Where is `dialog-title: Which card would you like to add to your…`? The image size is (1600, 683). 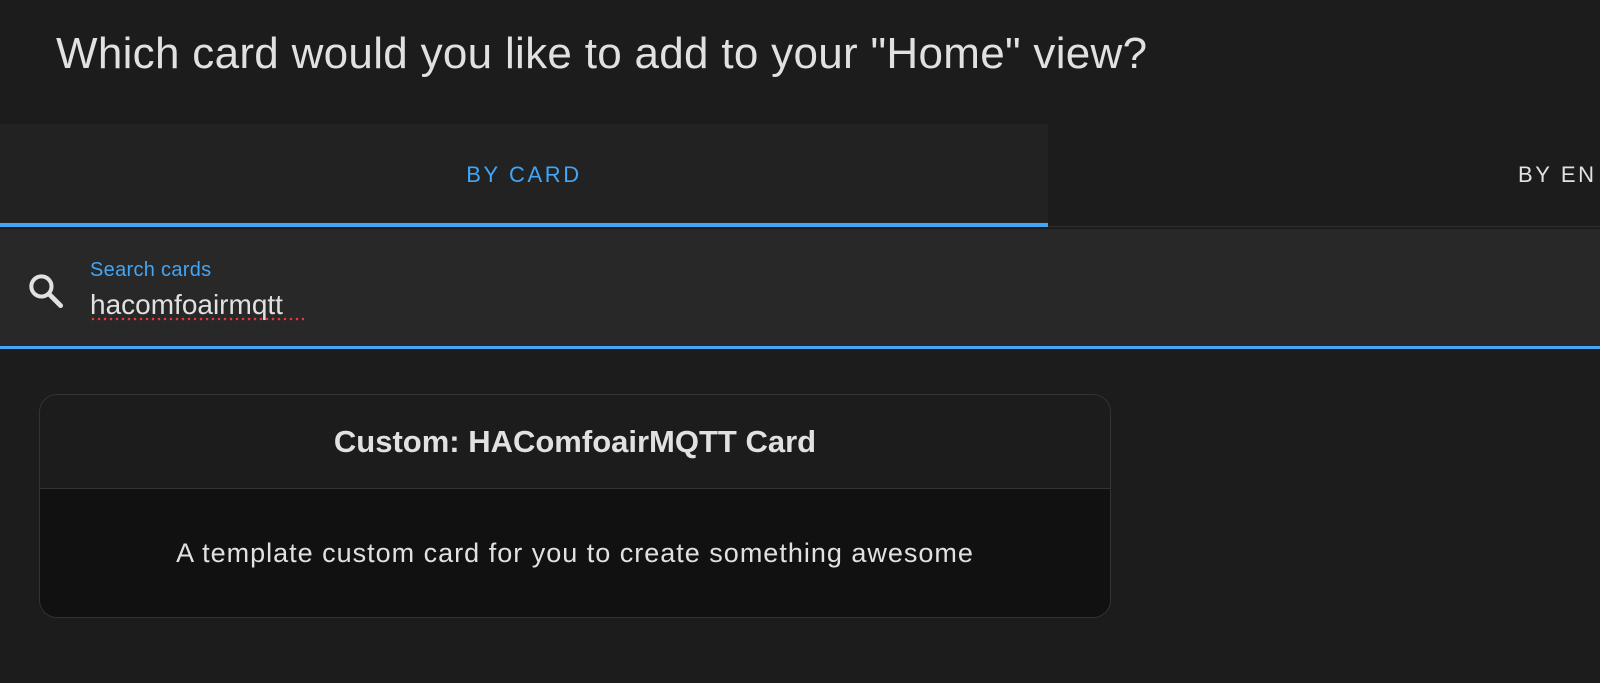
dialog-title: Which card would you like to add to your… is located at coordinates (602, 53).